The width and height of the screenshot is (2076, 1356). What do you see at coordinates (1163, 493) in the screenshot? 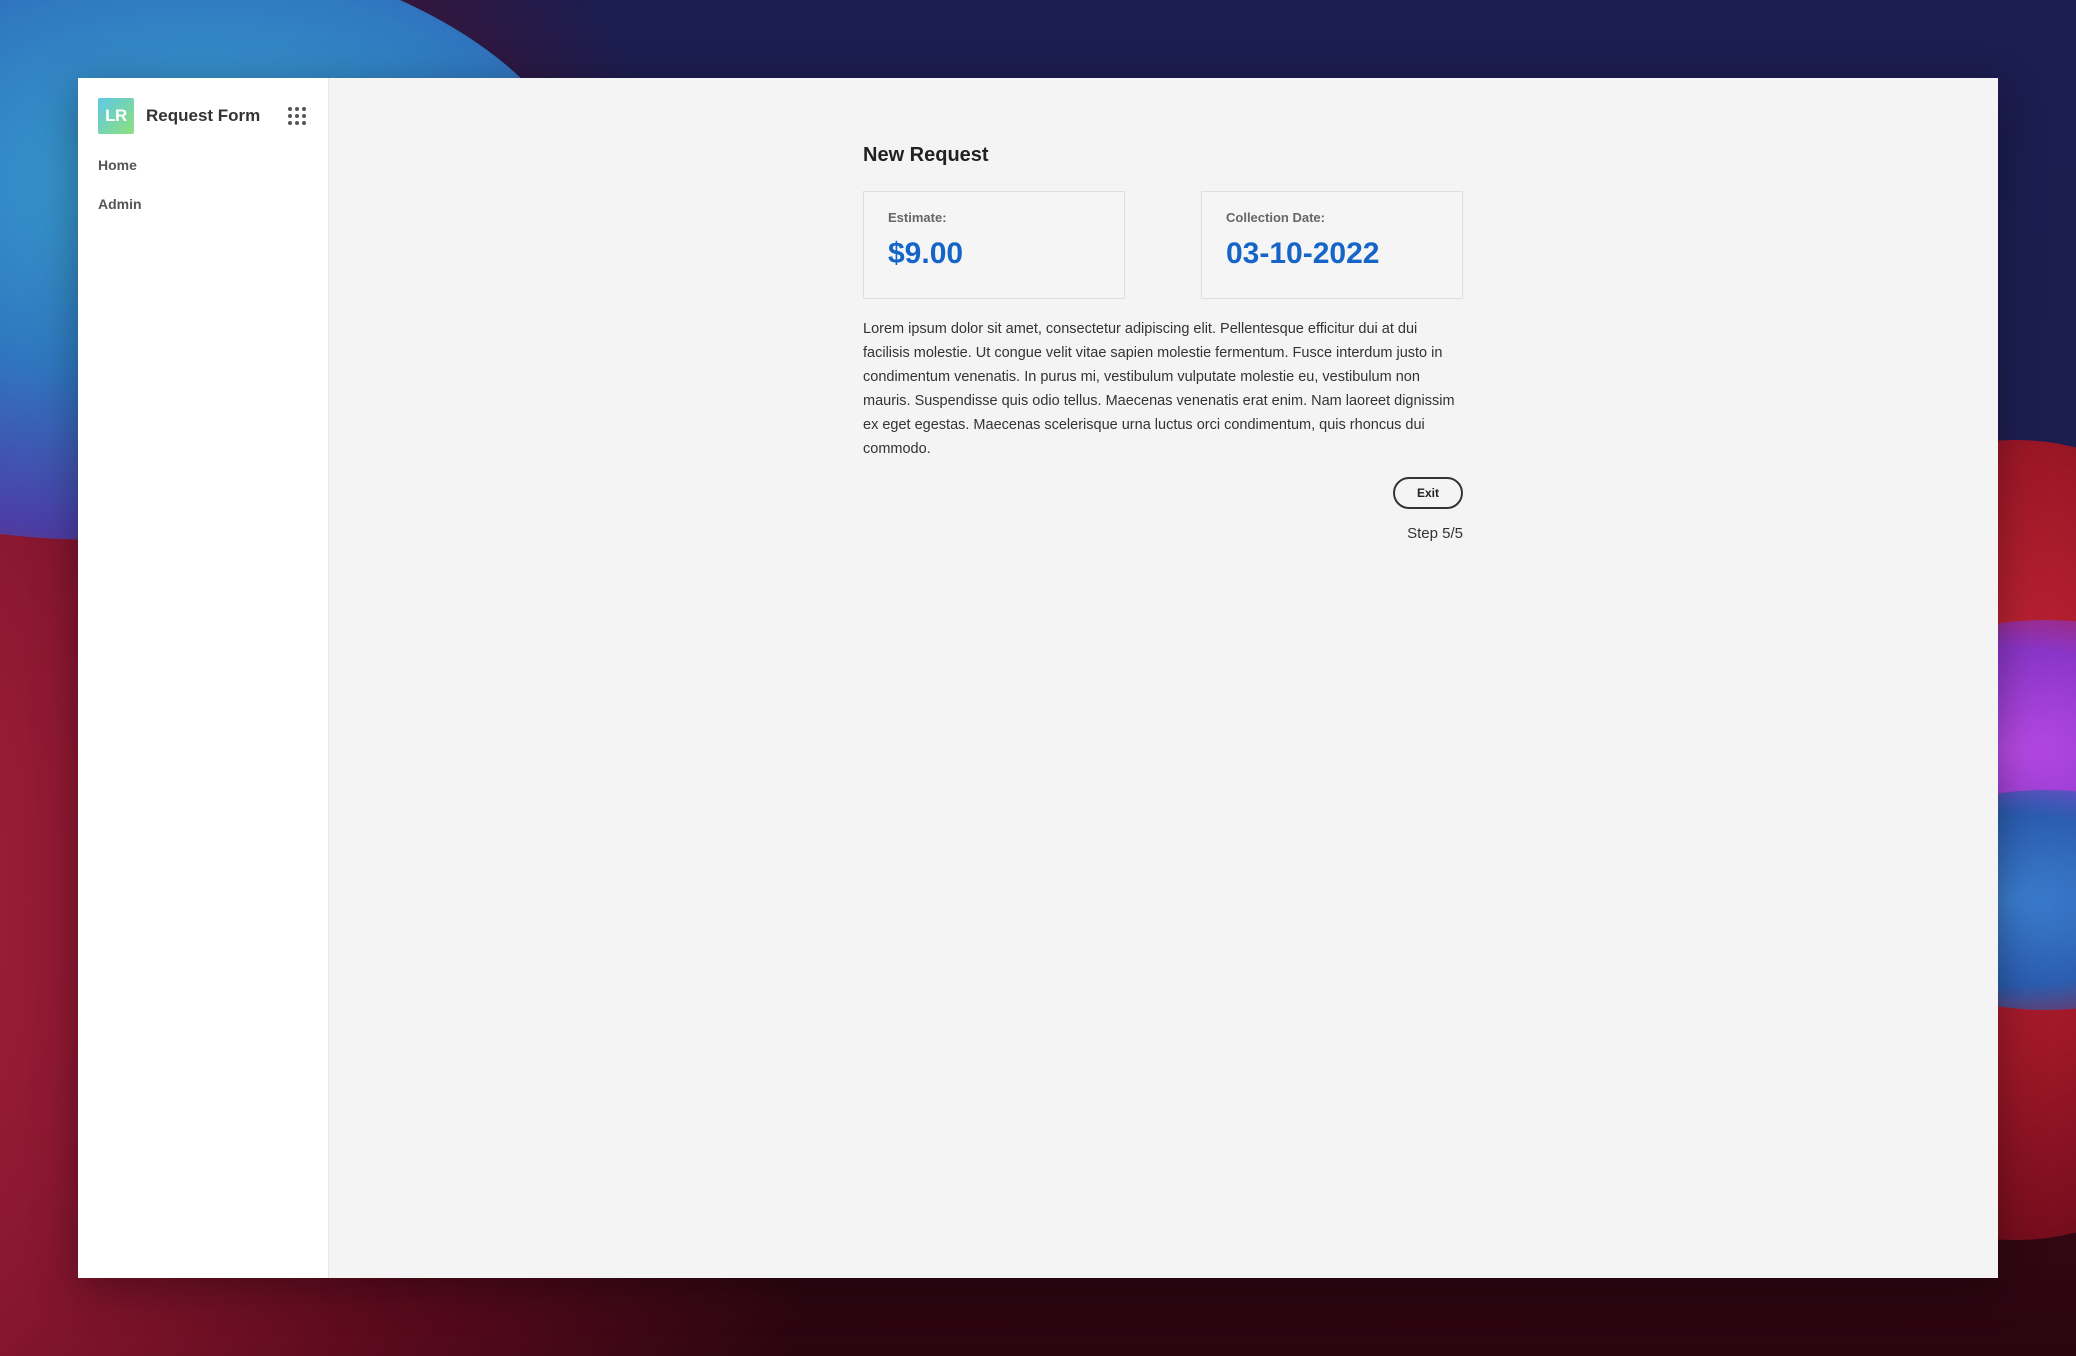
I see `form-actions: Exit` at bounding box center [1163, 493].